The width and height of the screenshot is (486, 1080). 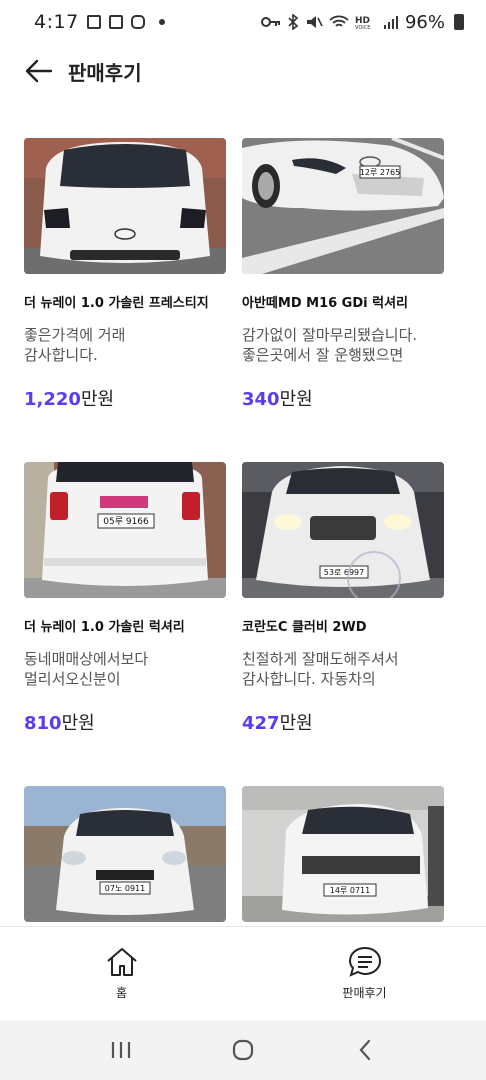 I want to click on back-system-button, so click(x=365, y=1050).